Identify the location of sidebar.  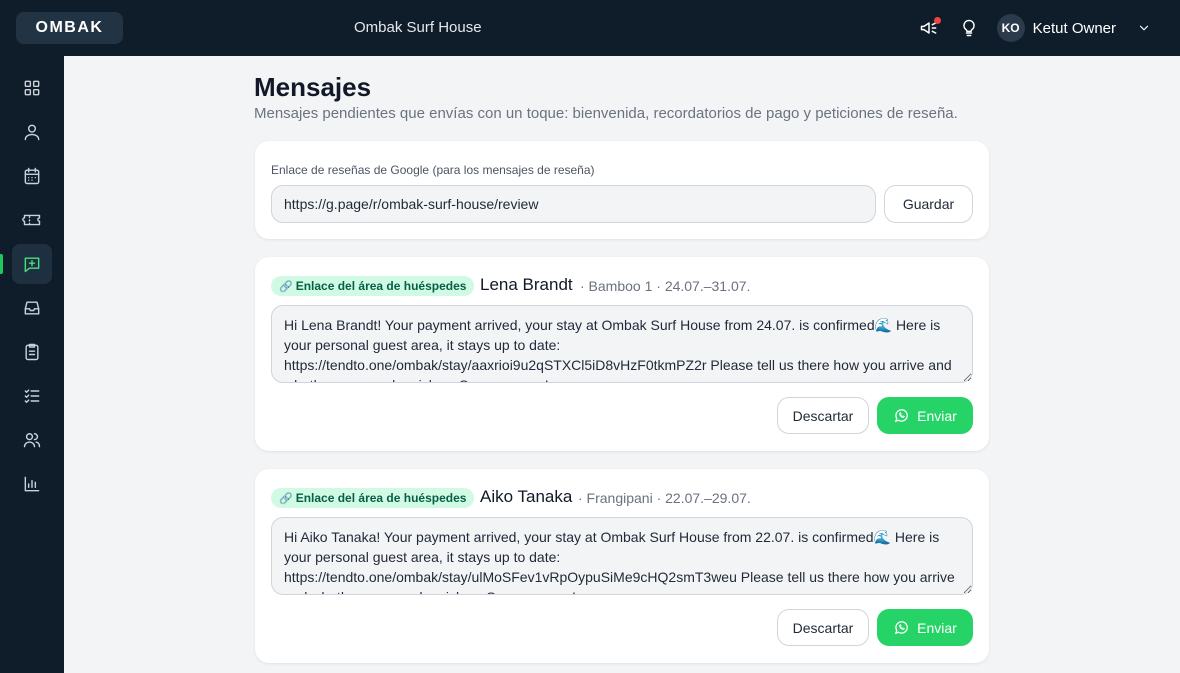
(32, 364).